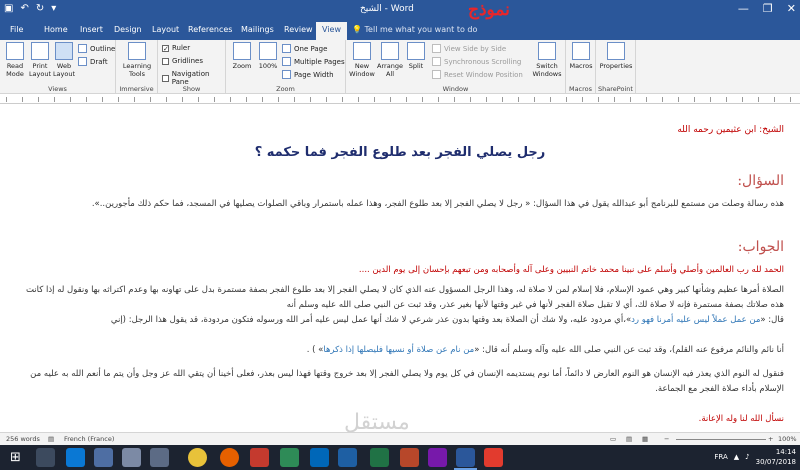  I want to click on title-bar: ▣ ↶ ↻ ▾ الشيخ - Word نموذج — ❐ ✕, so click(400, 10).